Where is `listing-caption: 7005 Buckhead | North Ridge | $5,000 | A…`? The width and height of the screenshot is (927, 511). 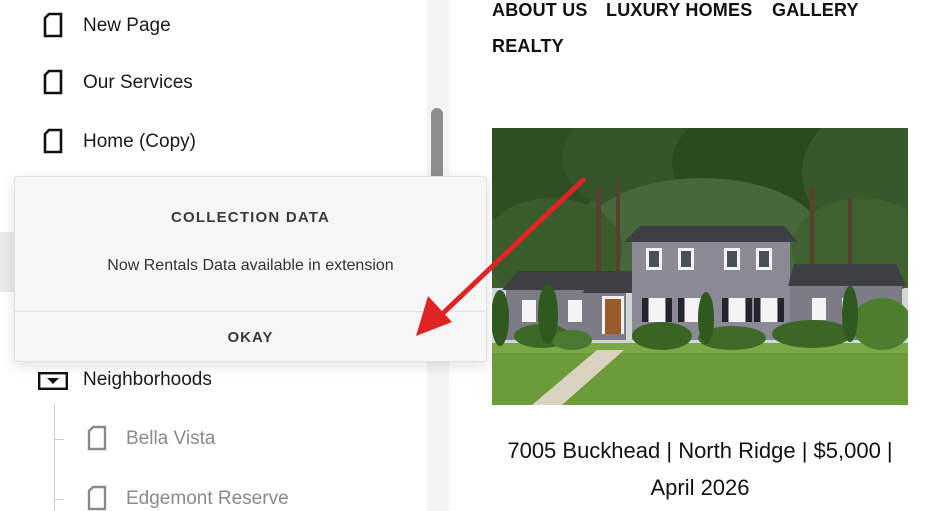 listing-caption: 7005 Buckhead | North Ridge | $5,000 | A… is located at coordinates (700, 469).